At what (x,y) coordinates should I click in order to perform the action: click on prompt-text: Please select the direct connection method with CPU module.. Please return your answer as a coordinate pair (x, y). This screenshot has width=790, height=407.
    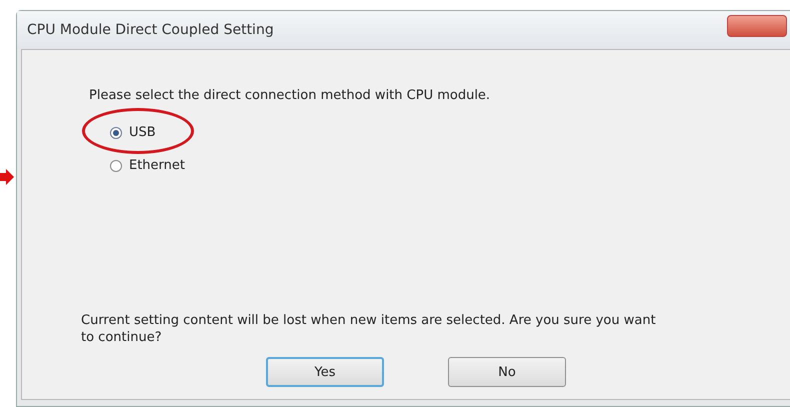
    Looking at the image, I should click on (290, 95).